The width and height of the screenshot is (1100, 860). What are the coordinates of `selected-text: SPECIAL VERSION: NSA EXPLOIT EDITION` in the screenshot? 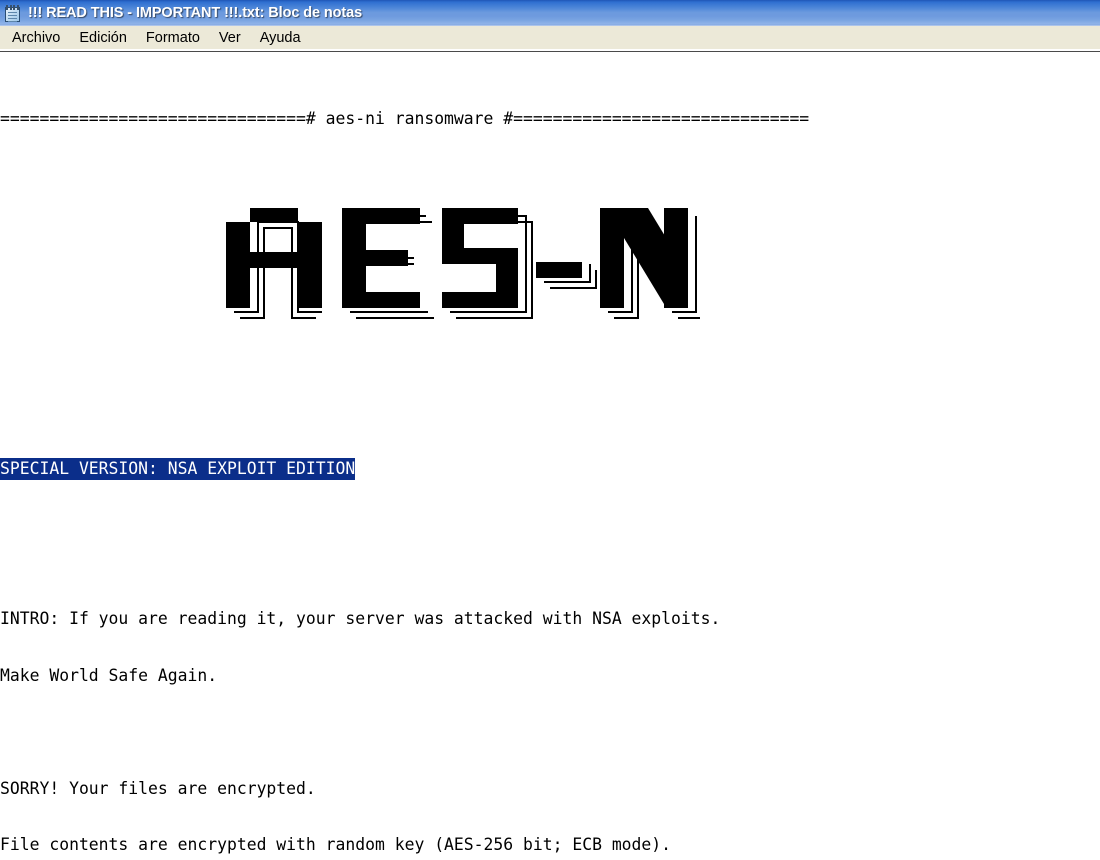 It's located at (178, 468).